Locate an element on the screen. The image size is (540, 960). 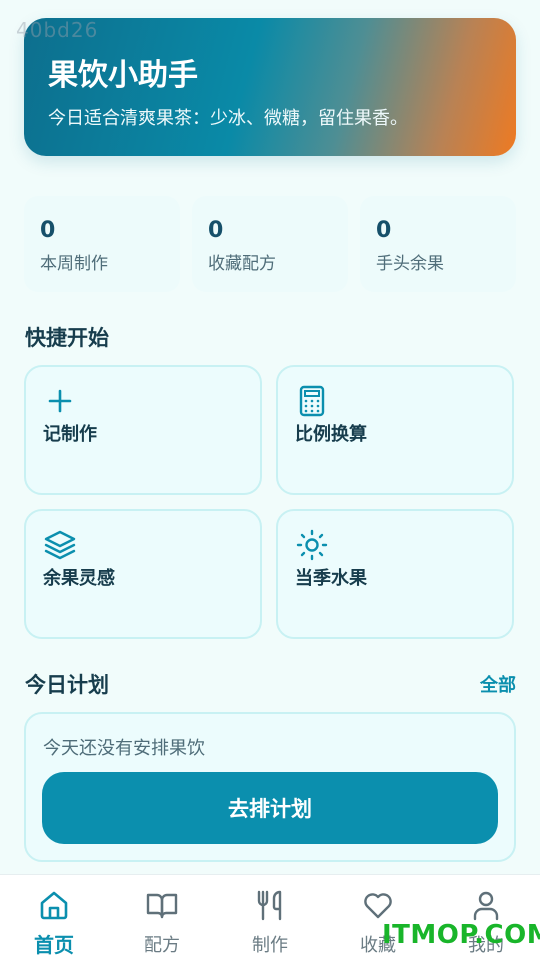
calculator-icon is located at coordinates (312, 401).